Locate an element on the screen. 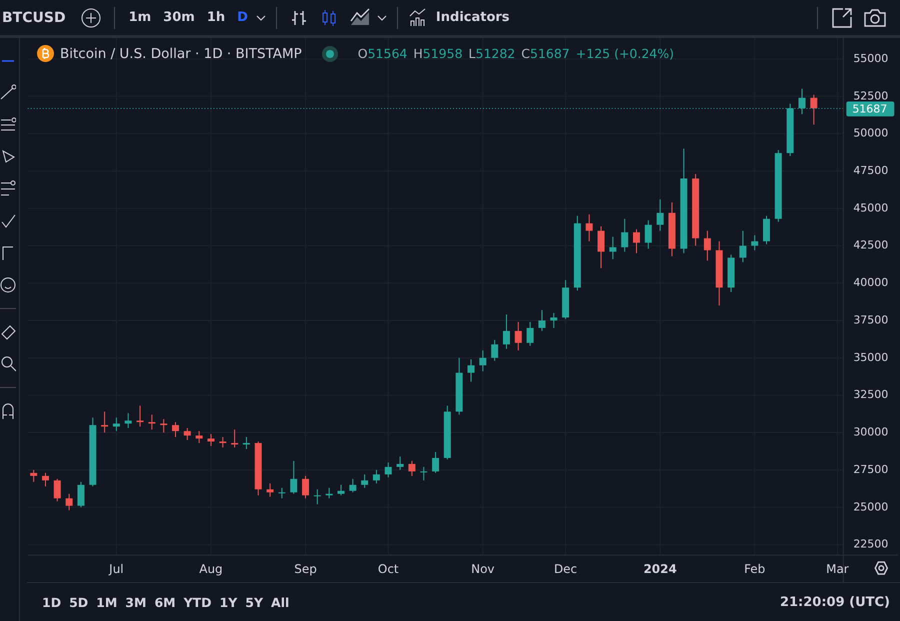 Image resolution: width=900 pixels, height=621 pixels. price-axis-label: 40000 is located at coordinates (870, 283).